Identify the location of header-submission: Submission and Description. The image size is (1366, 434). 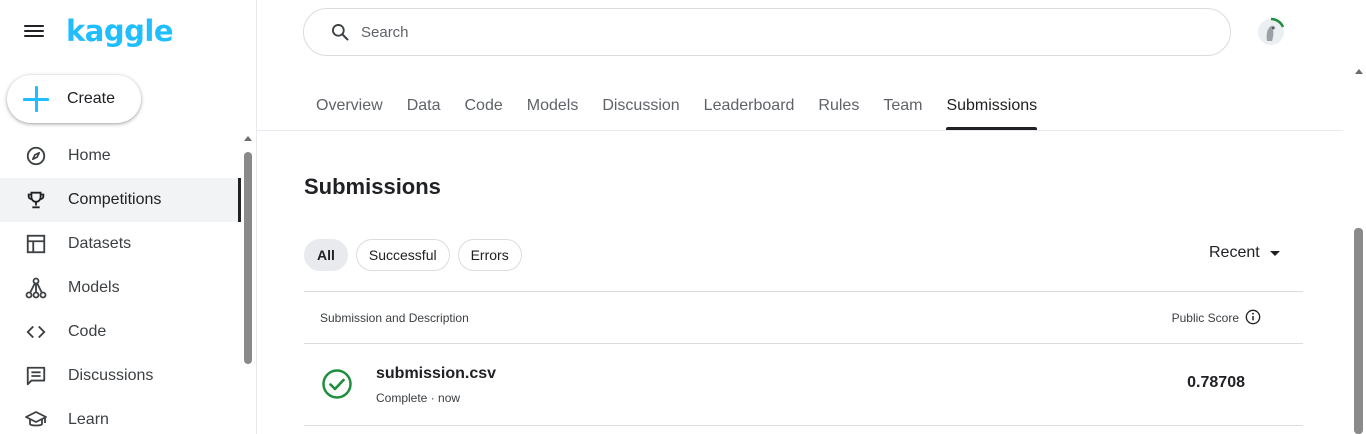
(394, 318).